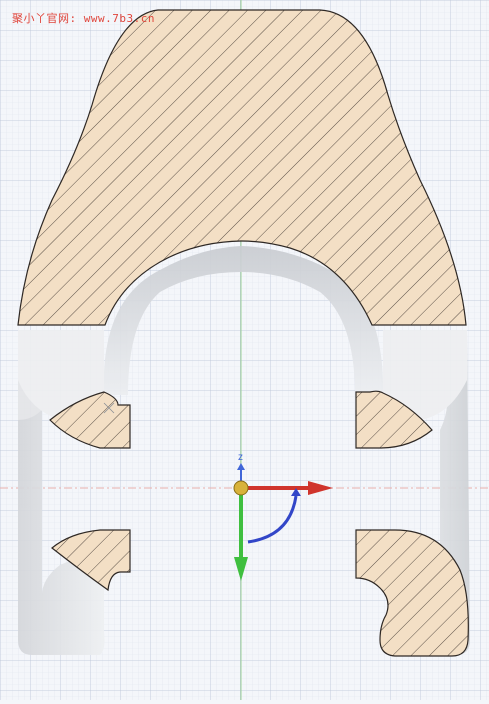 The height and width of the screenshot is (704, 489). What do you see at coordinates (83, 18) in the screenshot?
I see `watermark-text: 聚小丫官网: www.7b3.cn` at bounding box center [83, 18].